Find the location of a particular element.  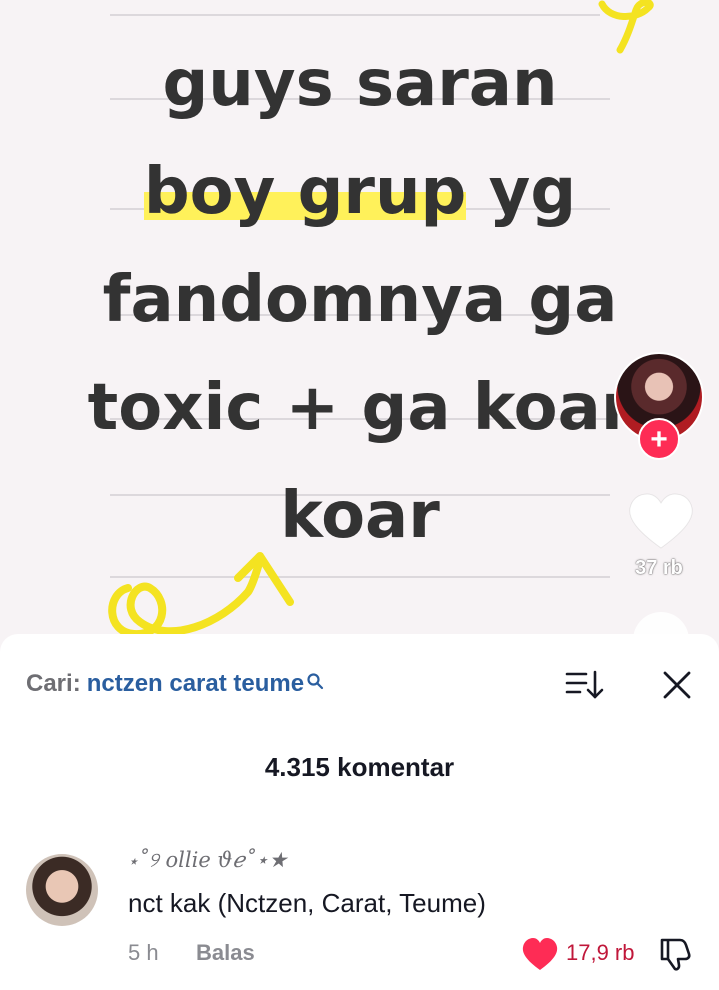

caption-line: boy grup yg is located at coordinates (360, 192).